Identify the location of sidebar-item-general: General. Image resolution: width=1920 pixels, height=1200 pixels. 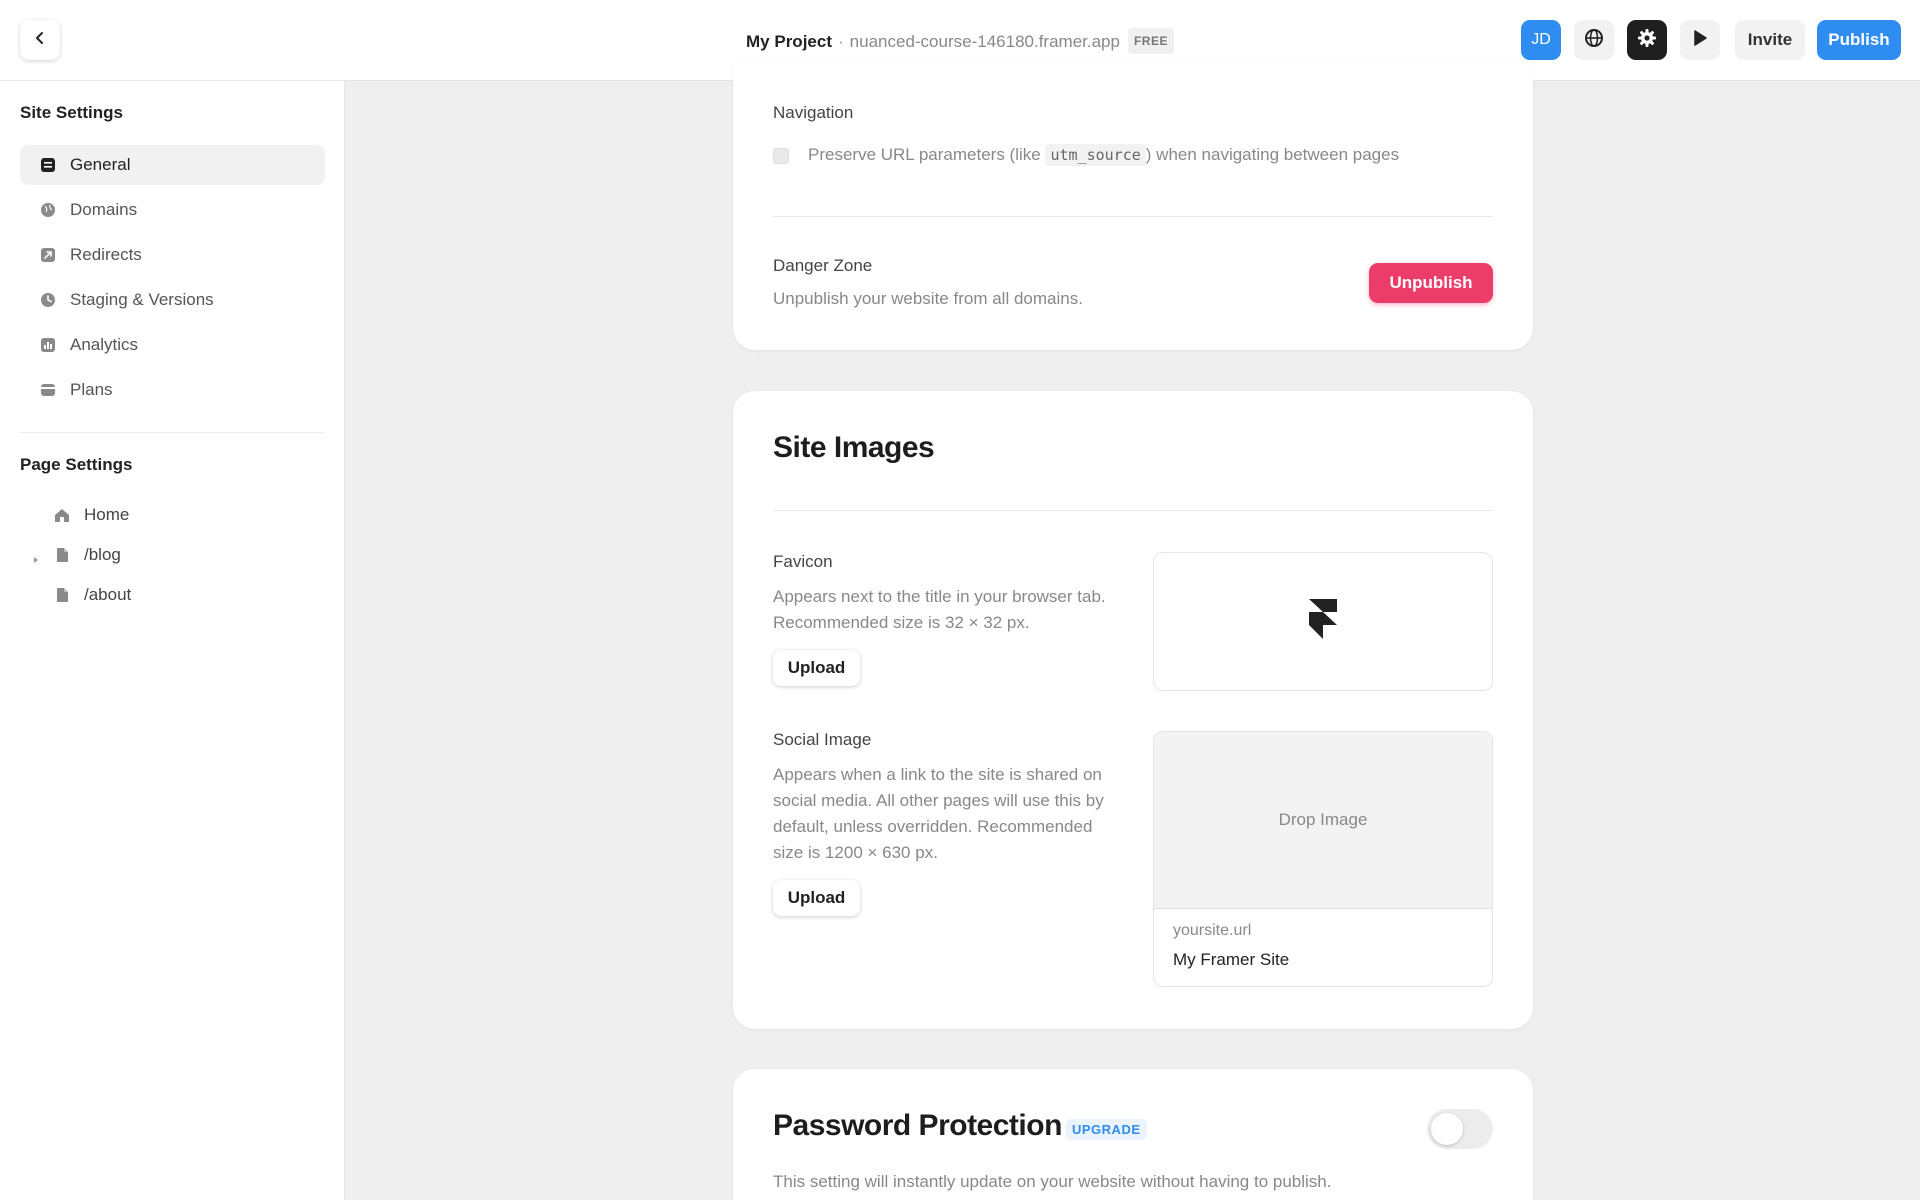
(172, 165).